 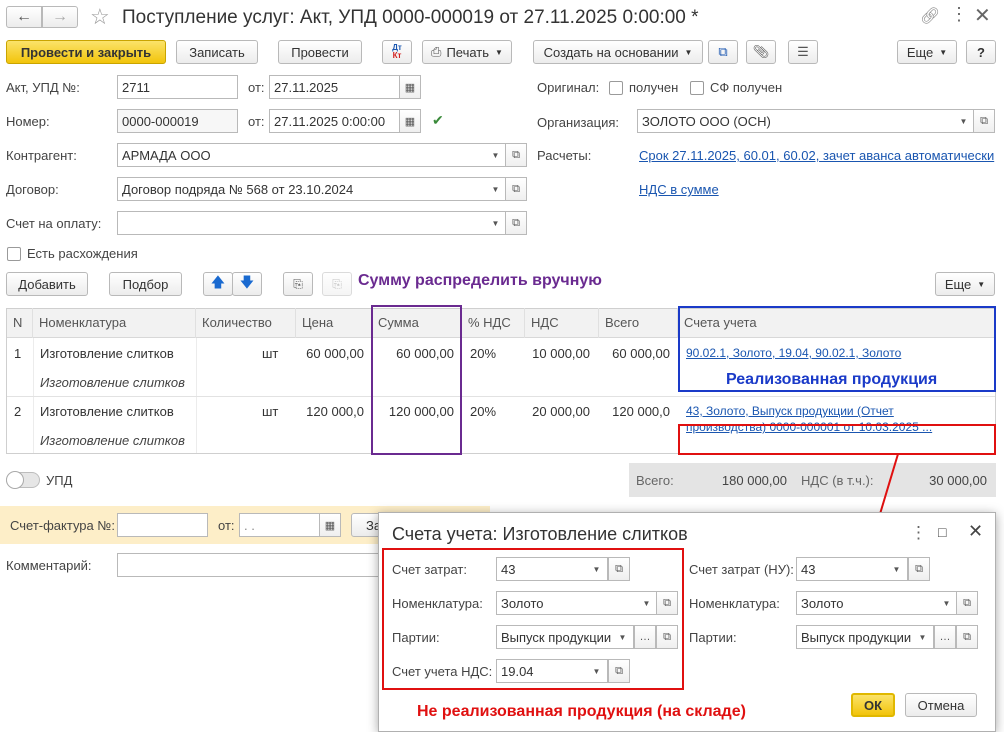 What do you see at coordinates (177, 87) in the screenshot?
I see `act-number-field: 2711` at bounding box center [177, 87].